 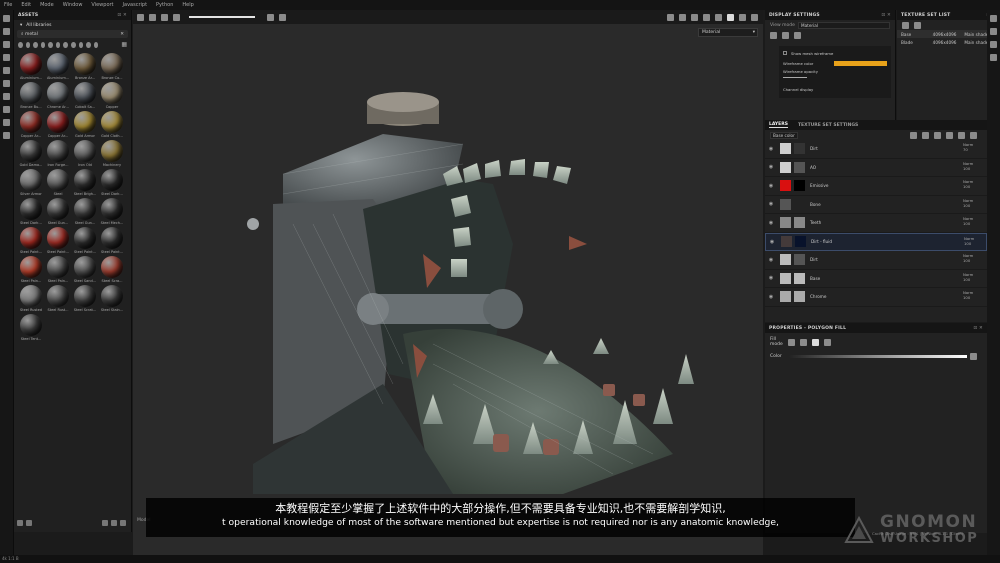 I want to click on clear-icon: ✕, so click(x=122, y=34).